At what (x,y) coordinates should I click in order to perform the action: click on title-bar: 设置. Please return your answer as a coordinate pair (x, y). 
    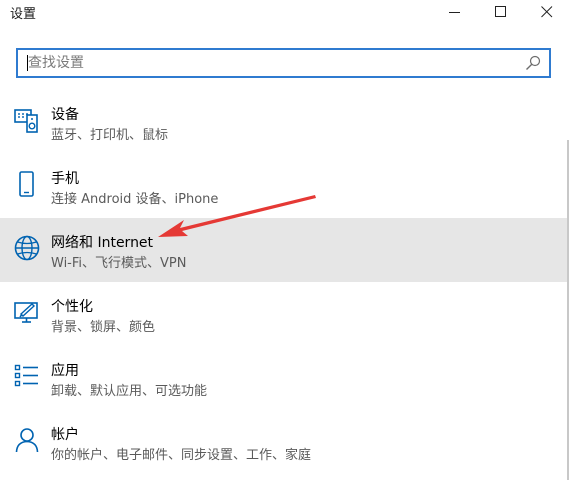
    Looking at the image, I should click on (285, 13).